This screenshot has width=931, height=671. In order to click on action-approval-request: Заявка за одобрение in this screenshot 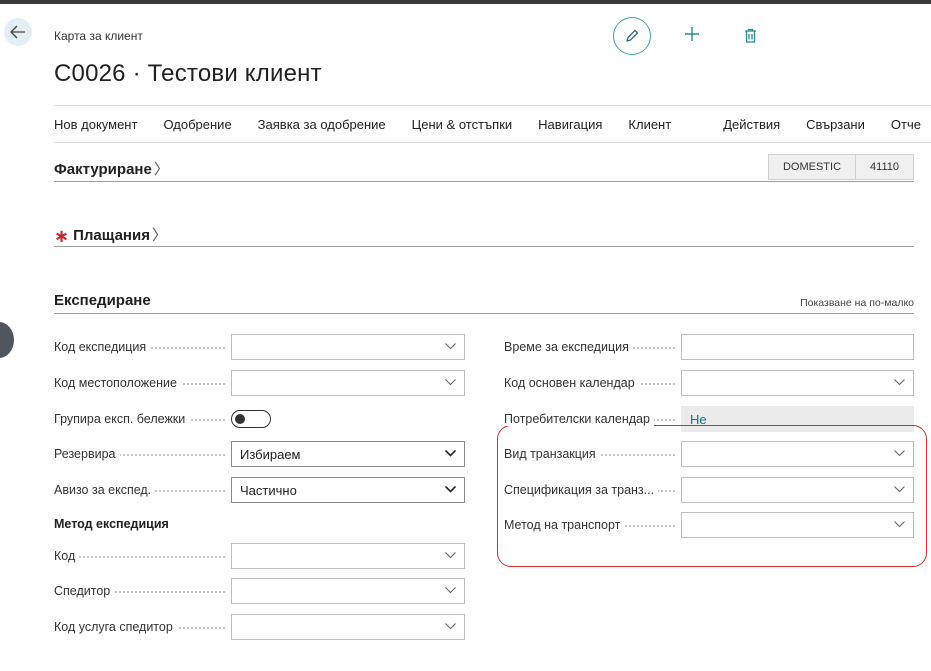, I will do `click(322, 124)`.